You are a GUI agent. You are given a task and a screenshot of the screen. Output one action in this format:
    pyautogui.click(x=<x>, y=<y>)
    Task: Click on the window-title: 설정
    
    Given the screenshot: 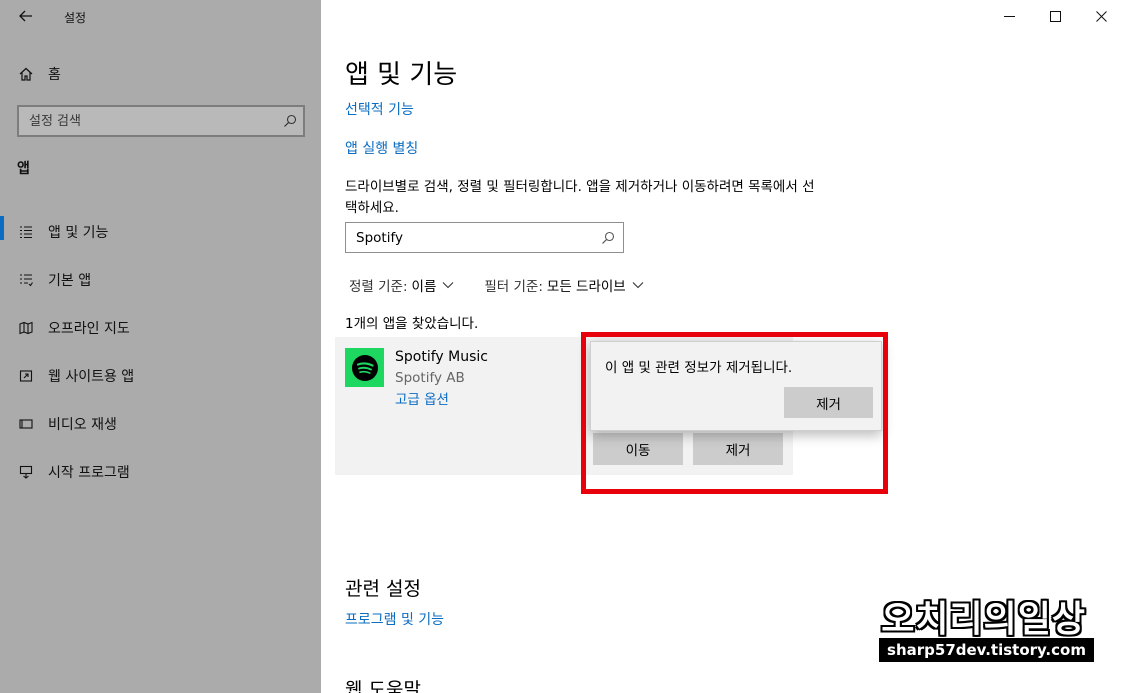 What is the action you would take?
    pyautogui.click(x=75, y=18)
    